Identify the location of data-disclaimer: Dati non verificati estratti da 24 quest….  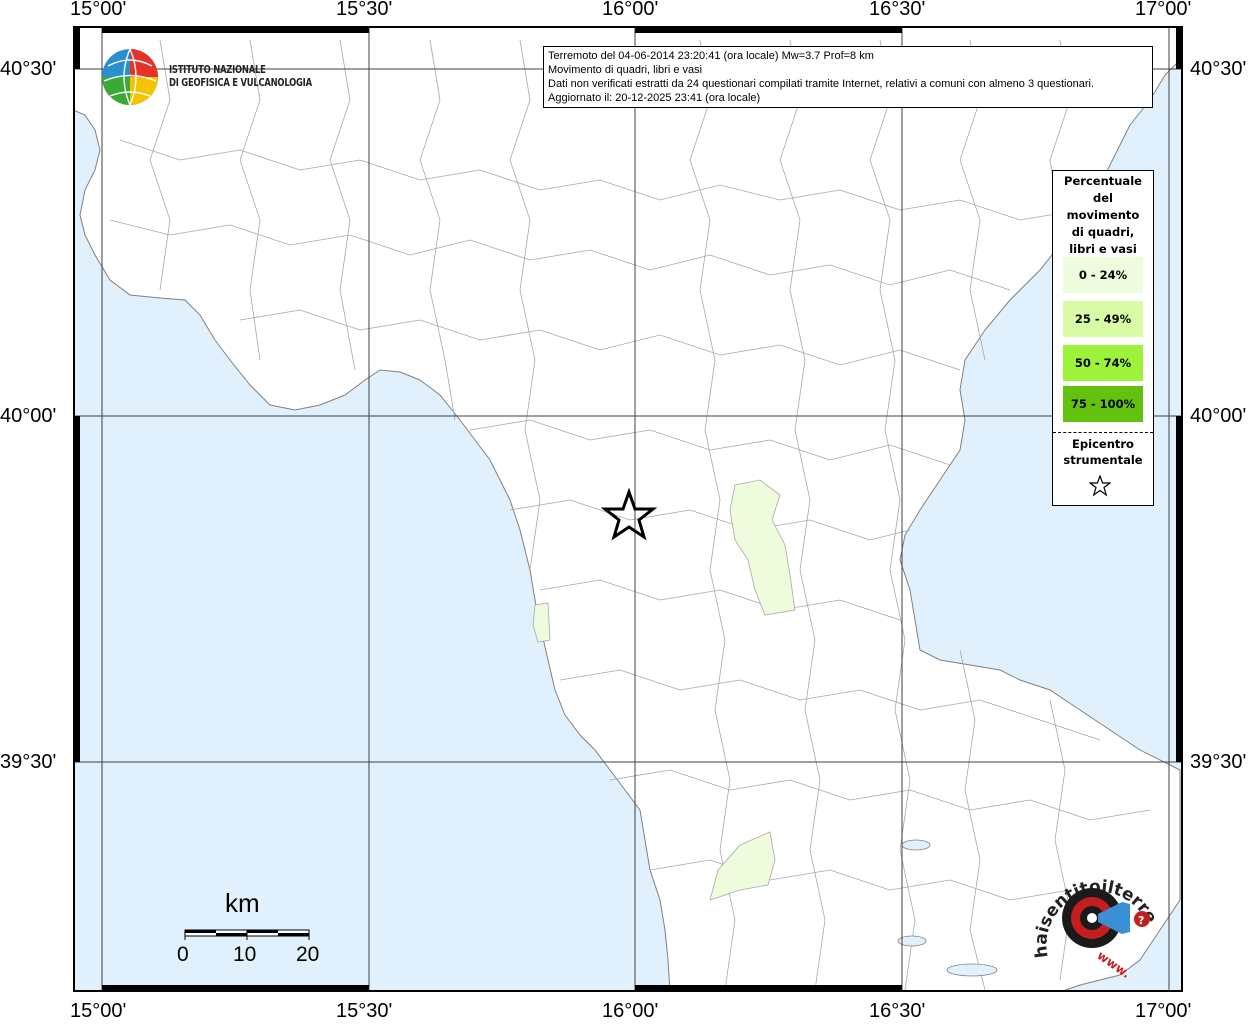
(821, 84).